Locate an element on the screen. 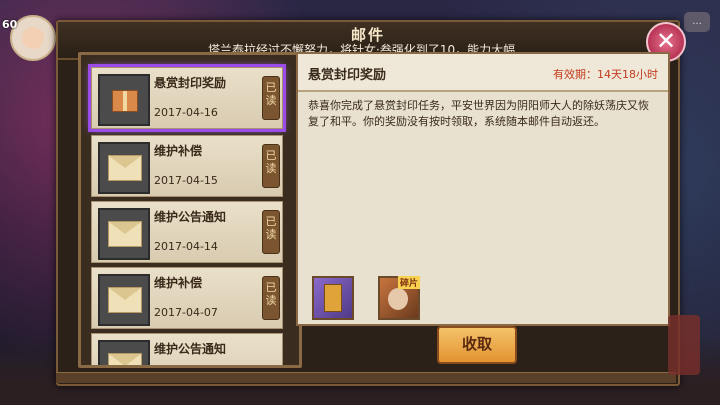 Image resolution: width=720 pixels, height=405 pixels. mail-detail-title: 悬赏封印奖励 is located at coordinates (347, 75).